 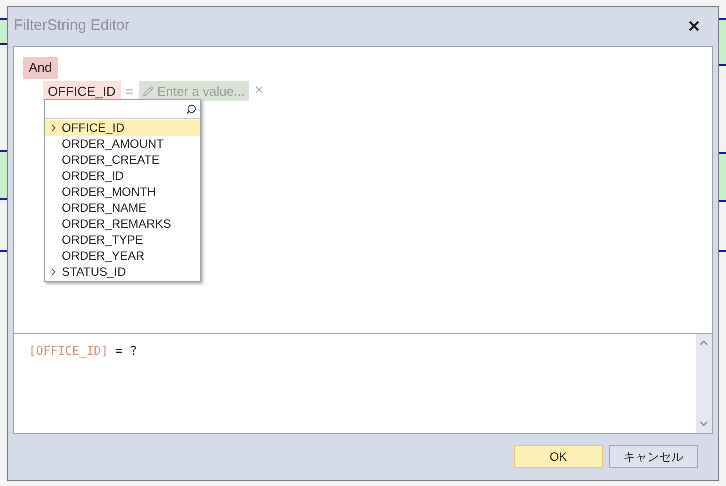 What do you see at coordinates (122, 144) in the screenshot?
I see `field-item: ORDER_AMOUNT` at bounding box center [122, 144].